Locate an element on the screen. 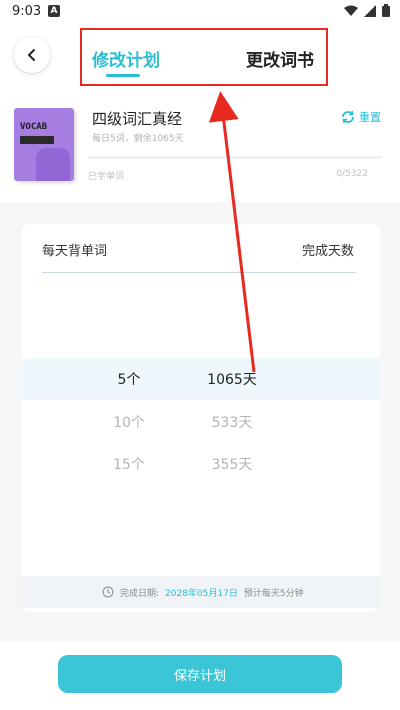  finish-date: 2028年05月17日 is located at coordinates (201, 593).